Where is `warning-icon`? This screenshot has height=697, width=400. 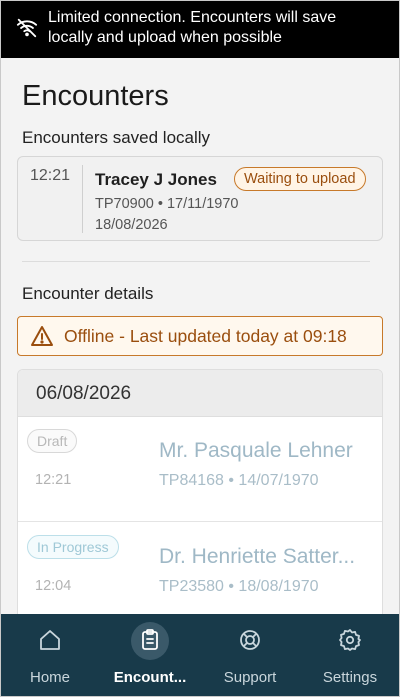 warning-icon is located at coordinates (42, 336).